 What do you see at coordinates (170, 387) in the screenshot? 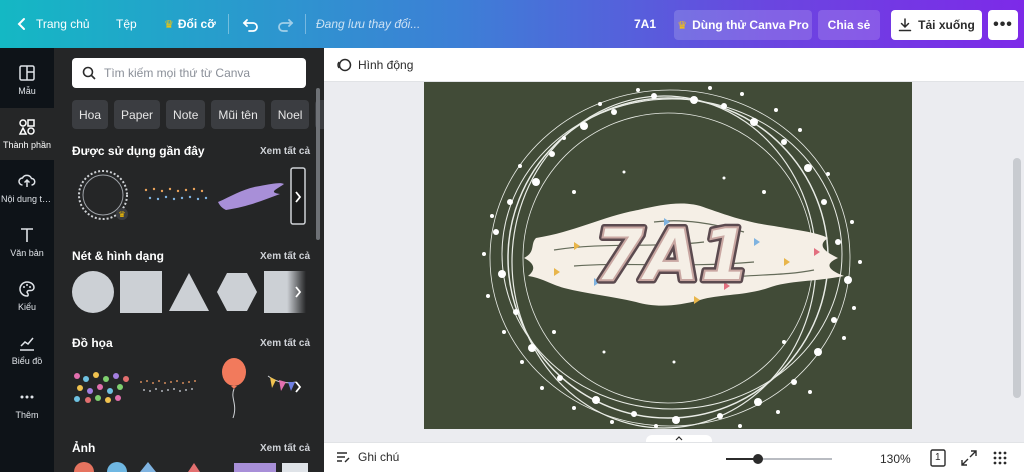
I see `graphic-dotted-line` at bounding box center [170, 387].